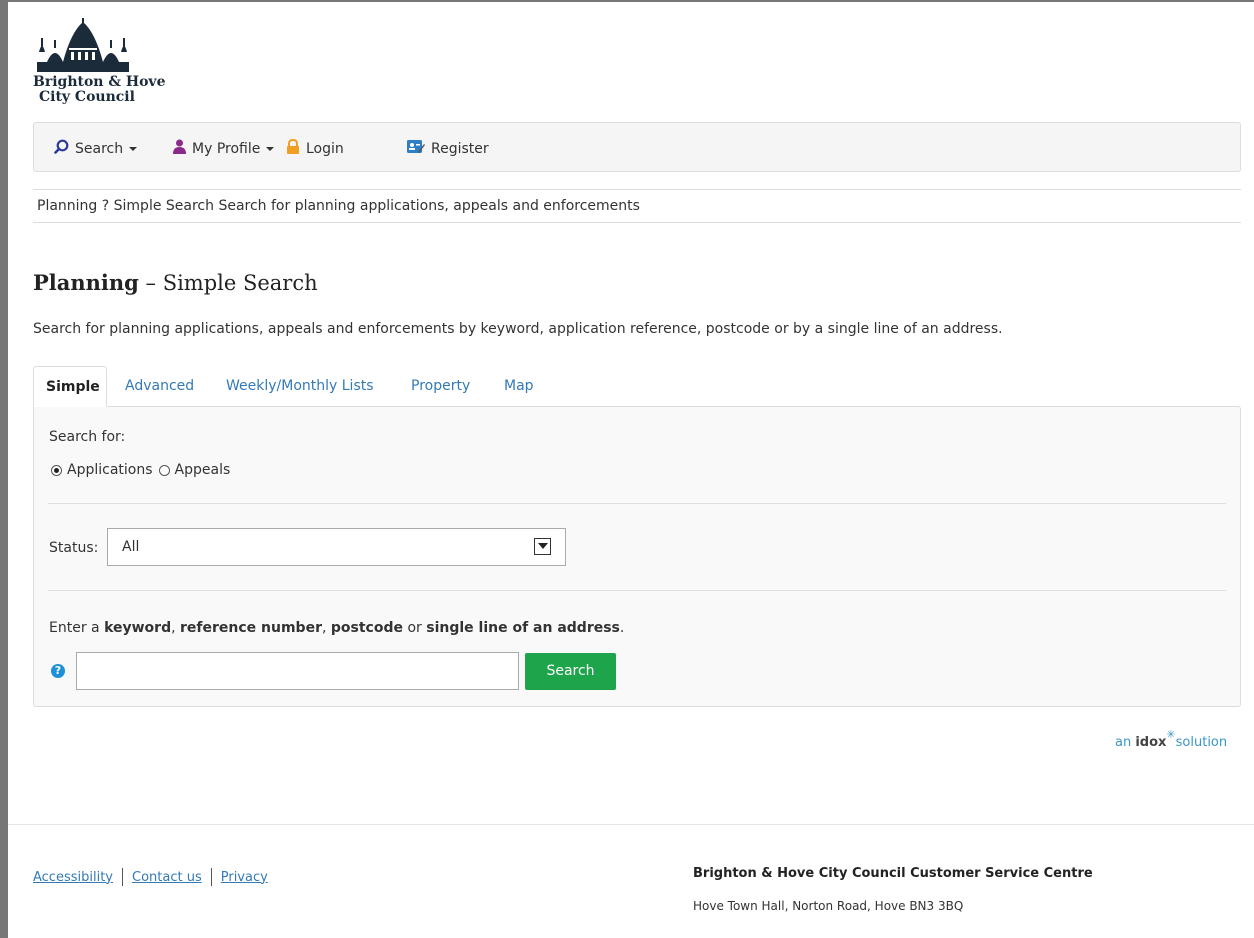 The width and height of the screenshot is (1254, 938). I want to click on instruction-postcode: postcode, so click(366, 628).